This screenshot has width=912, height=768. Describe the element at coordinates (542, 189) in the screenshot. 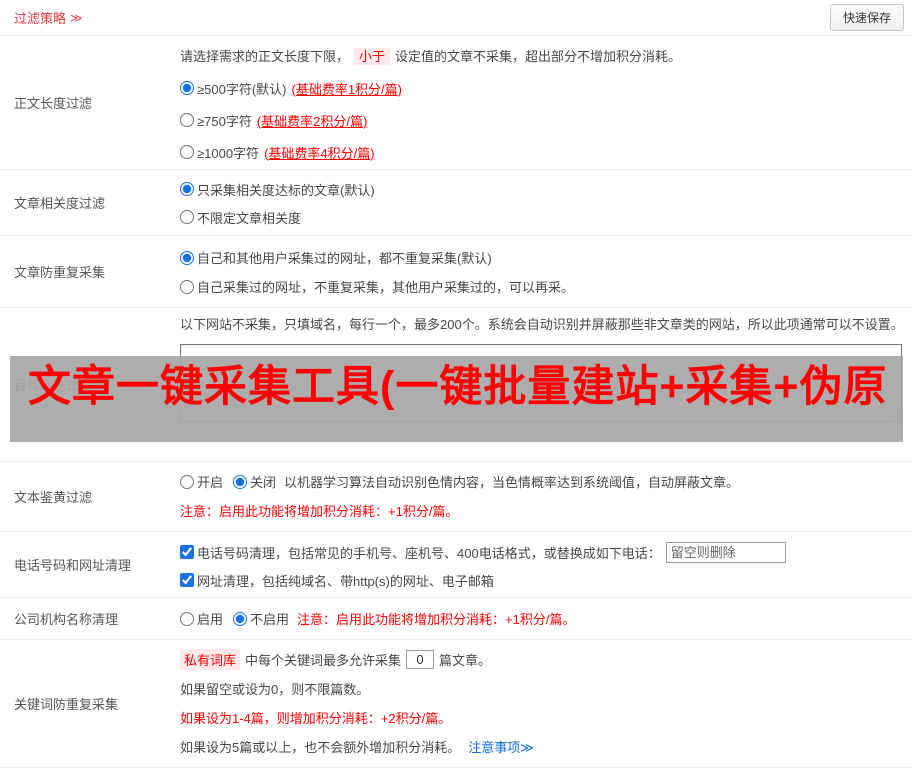

I see `radio-option-relevance-strict: 只采集相关度达标的文章(默认)` at that location.